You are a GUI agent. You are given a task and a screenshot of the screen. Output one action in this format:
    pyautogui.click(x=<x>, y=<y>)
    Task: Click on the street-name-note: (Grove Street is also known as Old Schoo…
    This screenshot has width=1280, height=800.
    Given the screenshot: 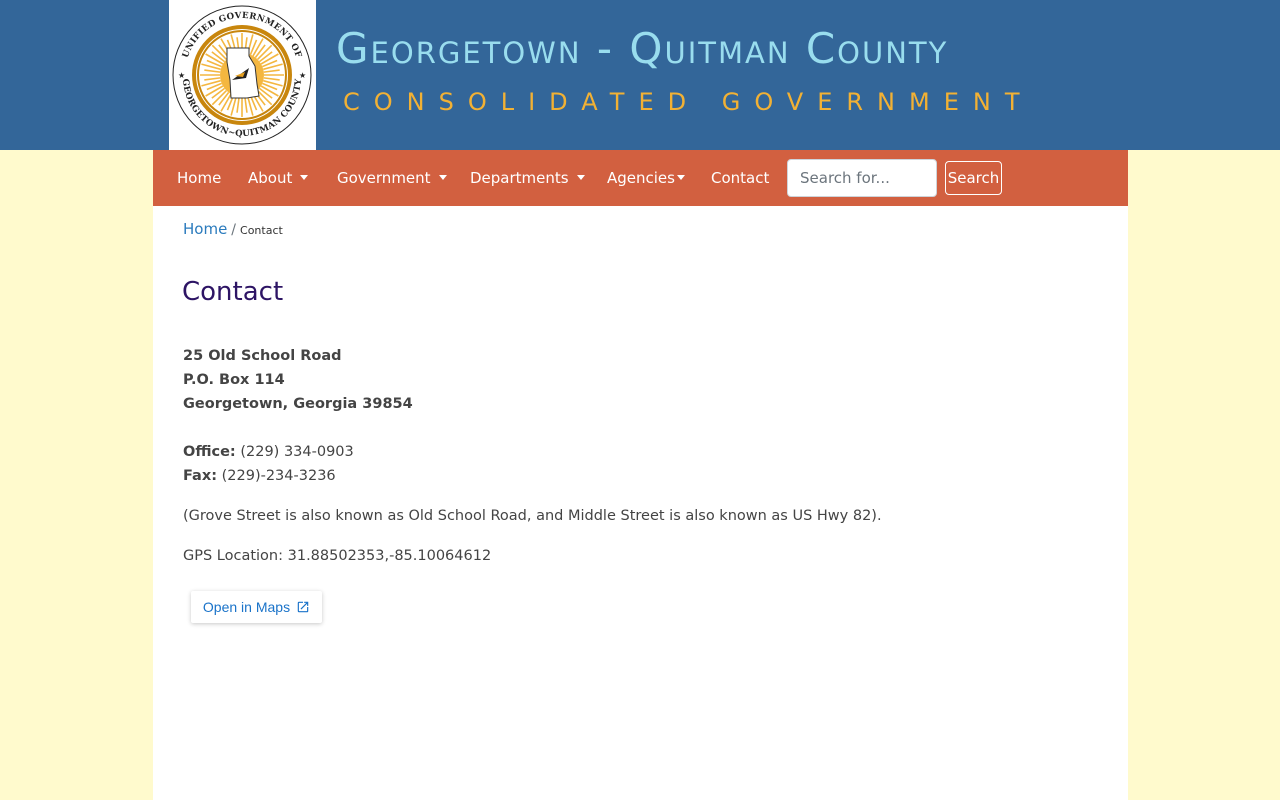 What is the action you would take?
    pyautogui.click(x=532, y=516)
    